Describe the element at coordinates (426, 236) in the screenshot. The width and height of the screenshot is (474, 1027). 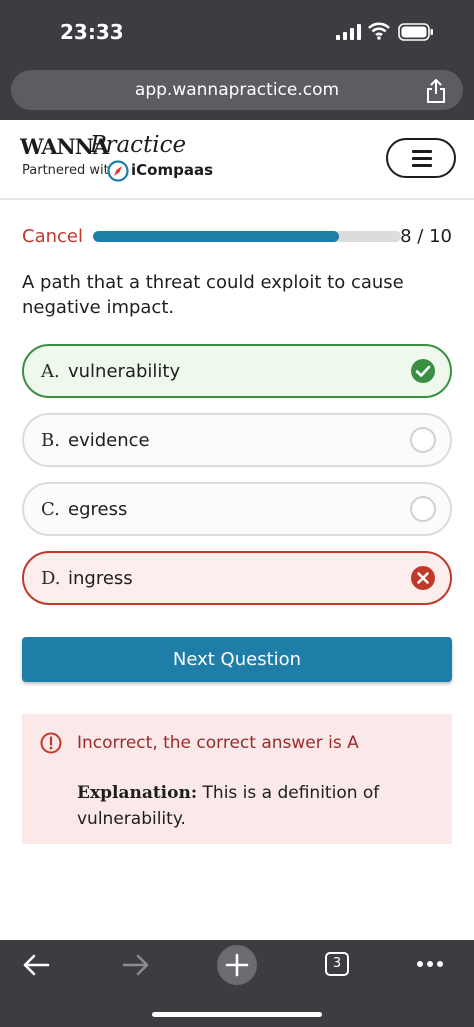
I see `progress-count: 8 / 10` at that location.